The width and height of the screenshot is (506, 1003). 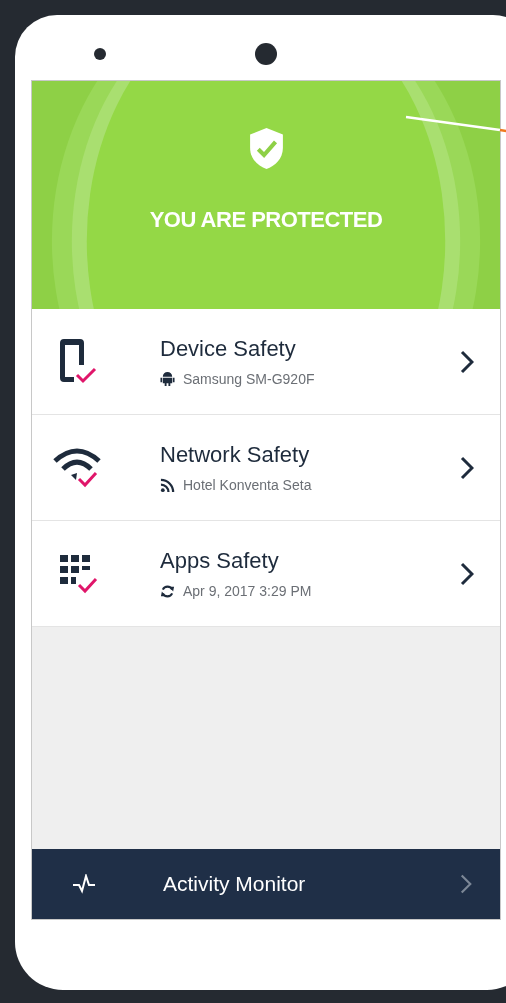 What do you see at coordinates (228, 349) in the screenshot?
I see `item-title: Device Safety` at bounding box center [228, 349].